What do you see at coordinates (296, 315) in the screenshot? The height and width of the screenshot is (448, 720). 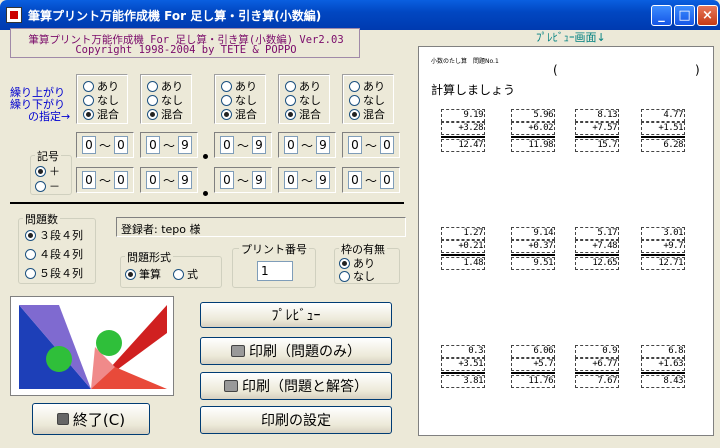 I see `preview-button: ﾌﾟﾚﾋﾞｭｰ` at bounding box center [296, 315].